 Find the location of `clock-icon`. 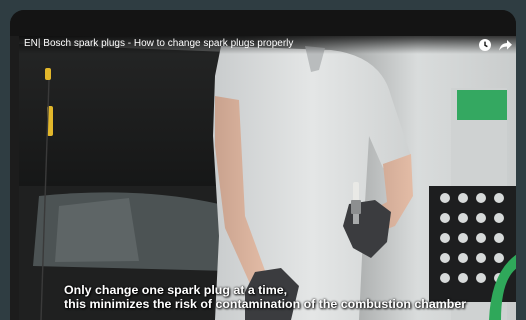

clock-icon is located at coordinates (485, 45).